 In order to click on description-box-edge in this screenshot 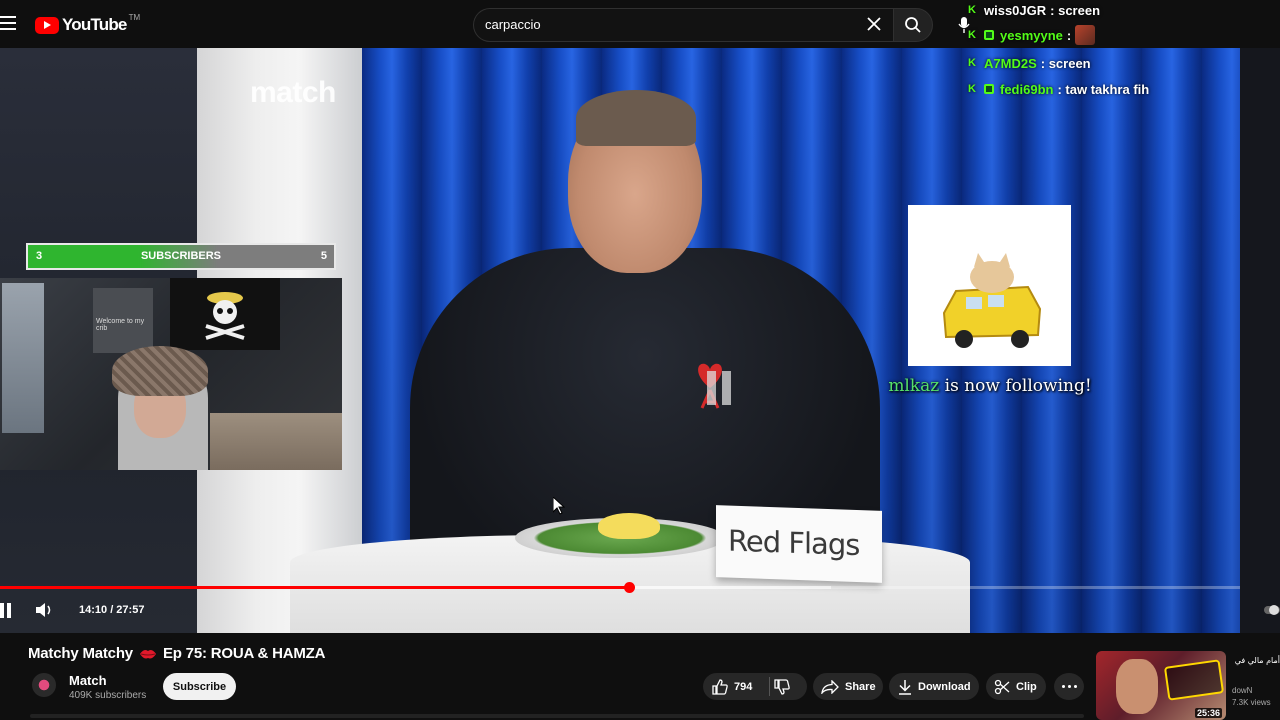, I will do `click(557, 716)`.